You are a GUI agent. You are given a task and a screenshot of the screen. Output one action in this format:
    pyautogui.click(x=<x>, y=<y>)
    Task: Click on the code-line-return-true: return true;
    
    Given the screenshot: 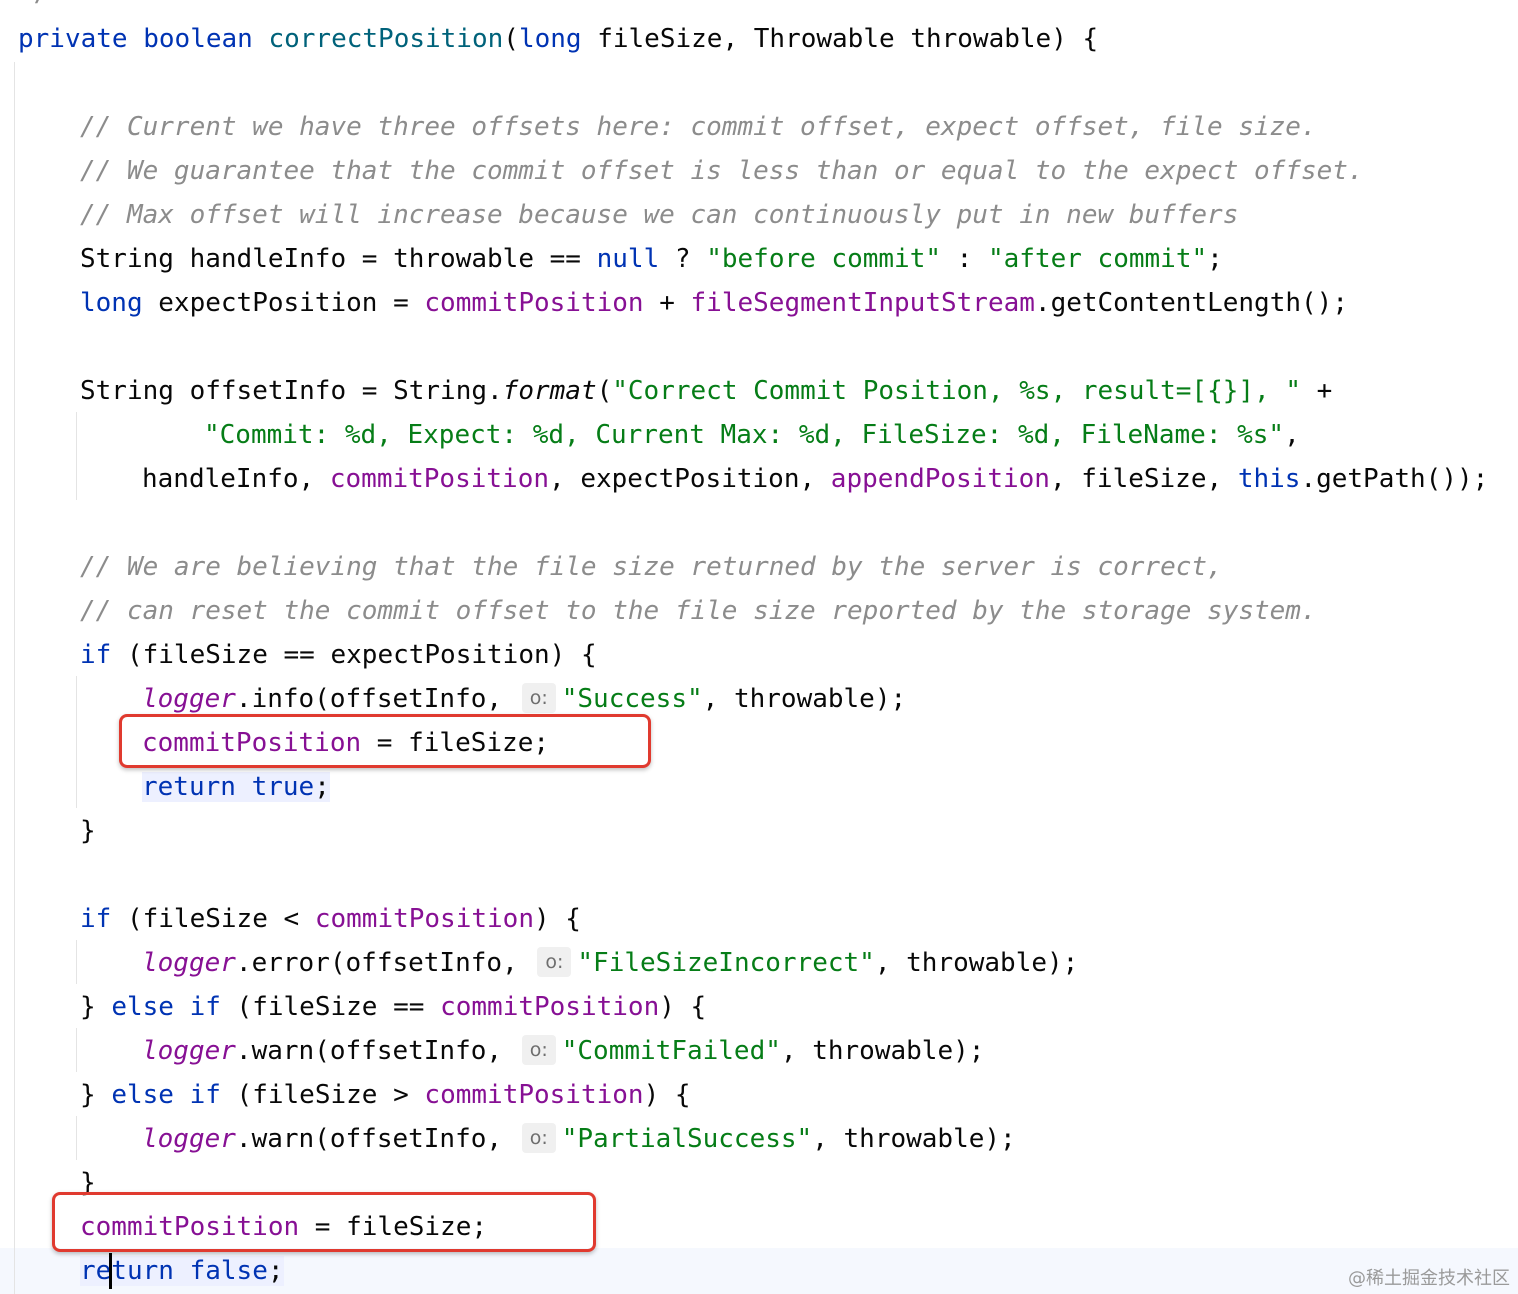 What is the action you would take?
    pyautogui.click(x=236, y=787)
    